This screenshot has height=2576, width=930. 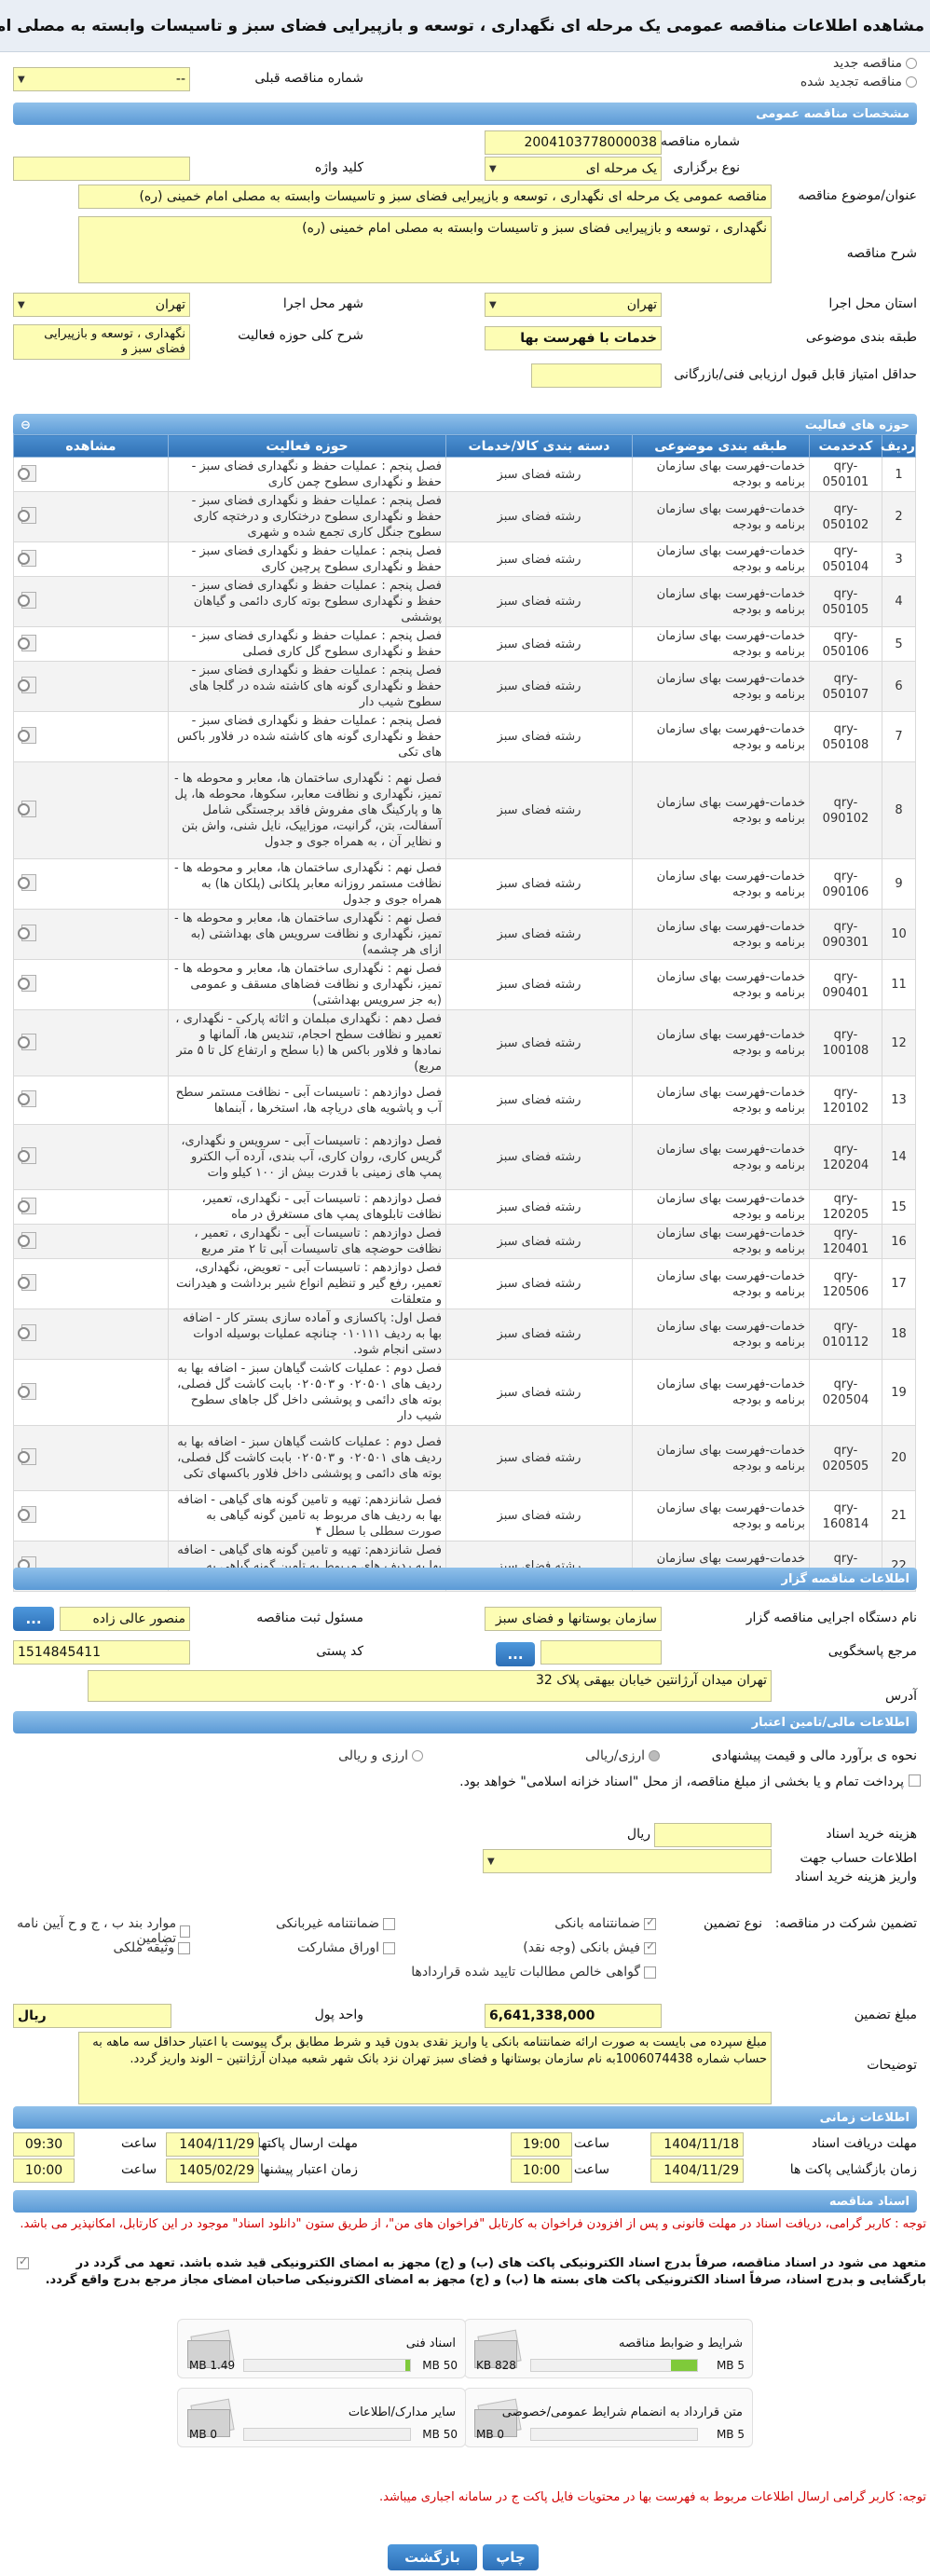 What do you see at coordinates (573, 338) in the screenshot?
I see `category-field: خدمات با فهرست بها` at bounding box center [573, 338].